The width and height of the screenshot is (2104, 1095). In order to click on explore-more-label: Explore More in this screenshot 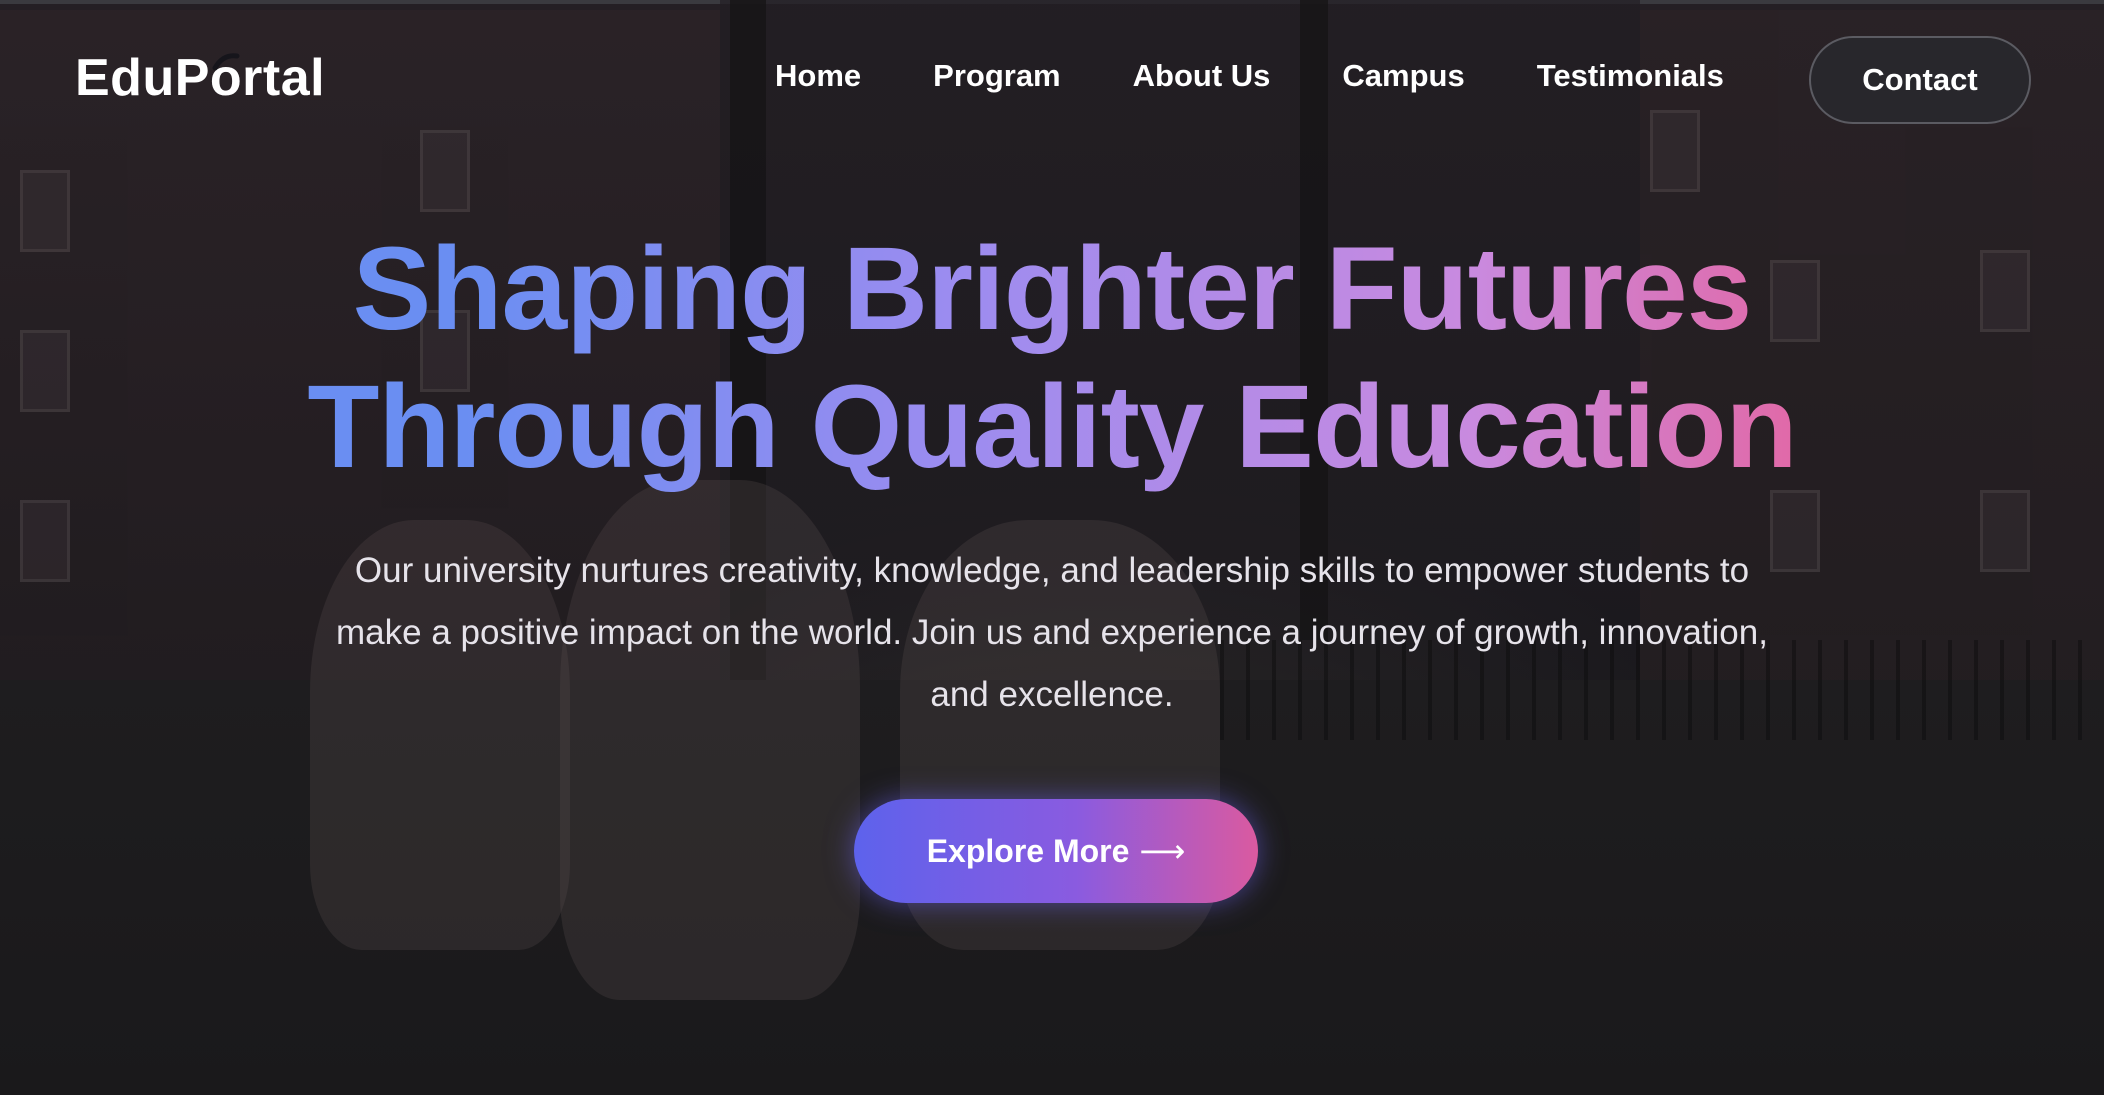, I will do `click(1028, 850)`.